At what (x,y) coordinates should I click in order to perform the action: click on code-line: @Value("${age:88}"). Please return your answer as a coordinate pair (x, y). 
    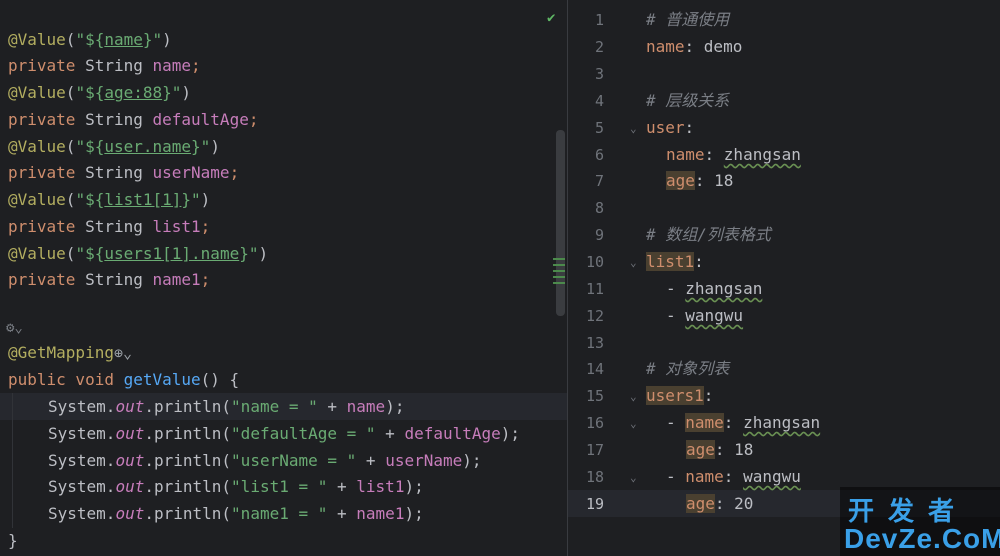
    Looking at the image, I should click on (100, 92).